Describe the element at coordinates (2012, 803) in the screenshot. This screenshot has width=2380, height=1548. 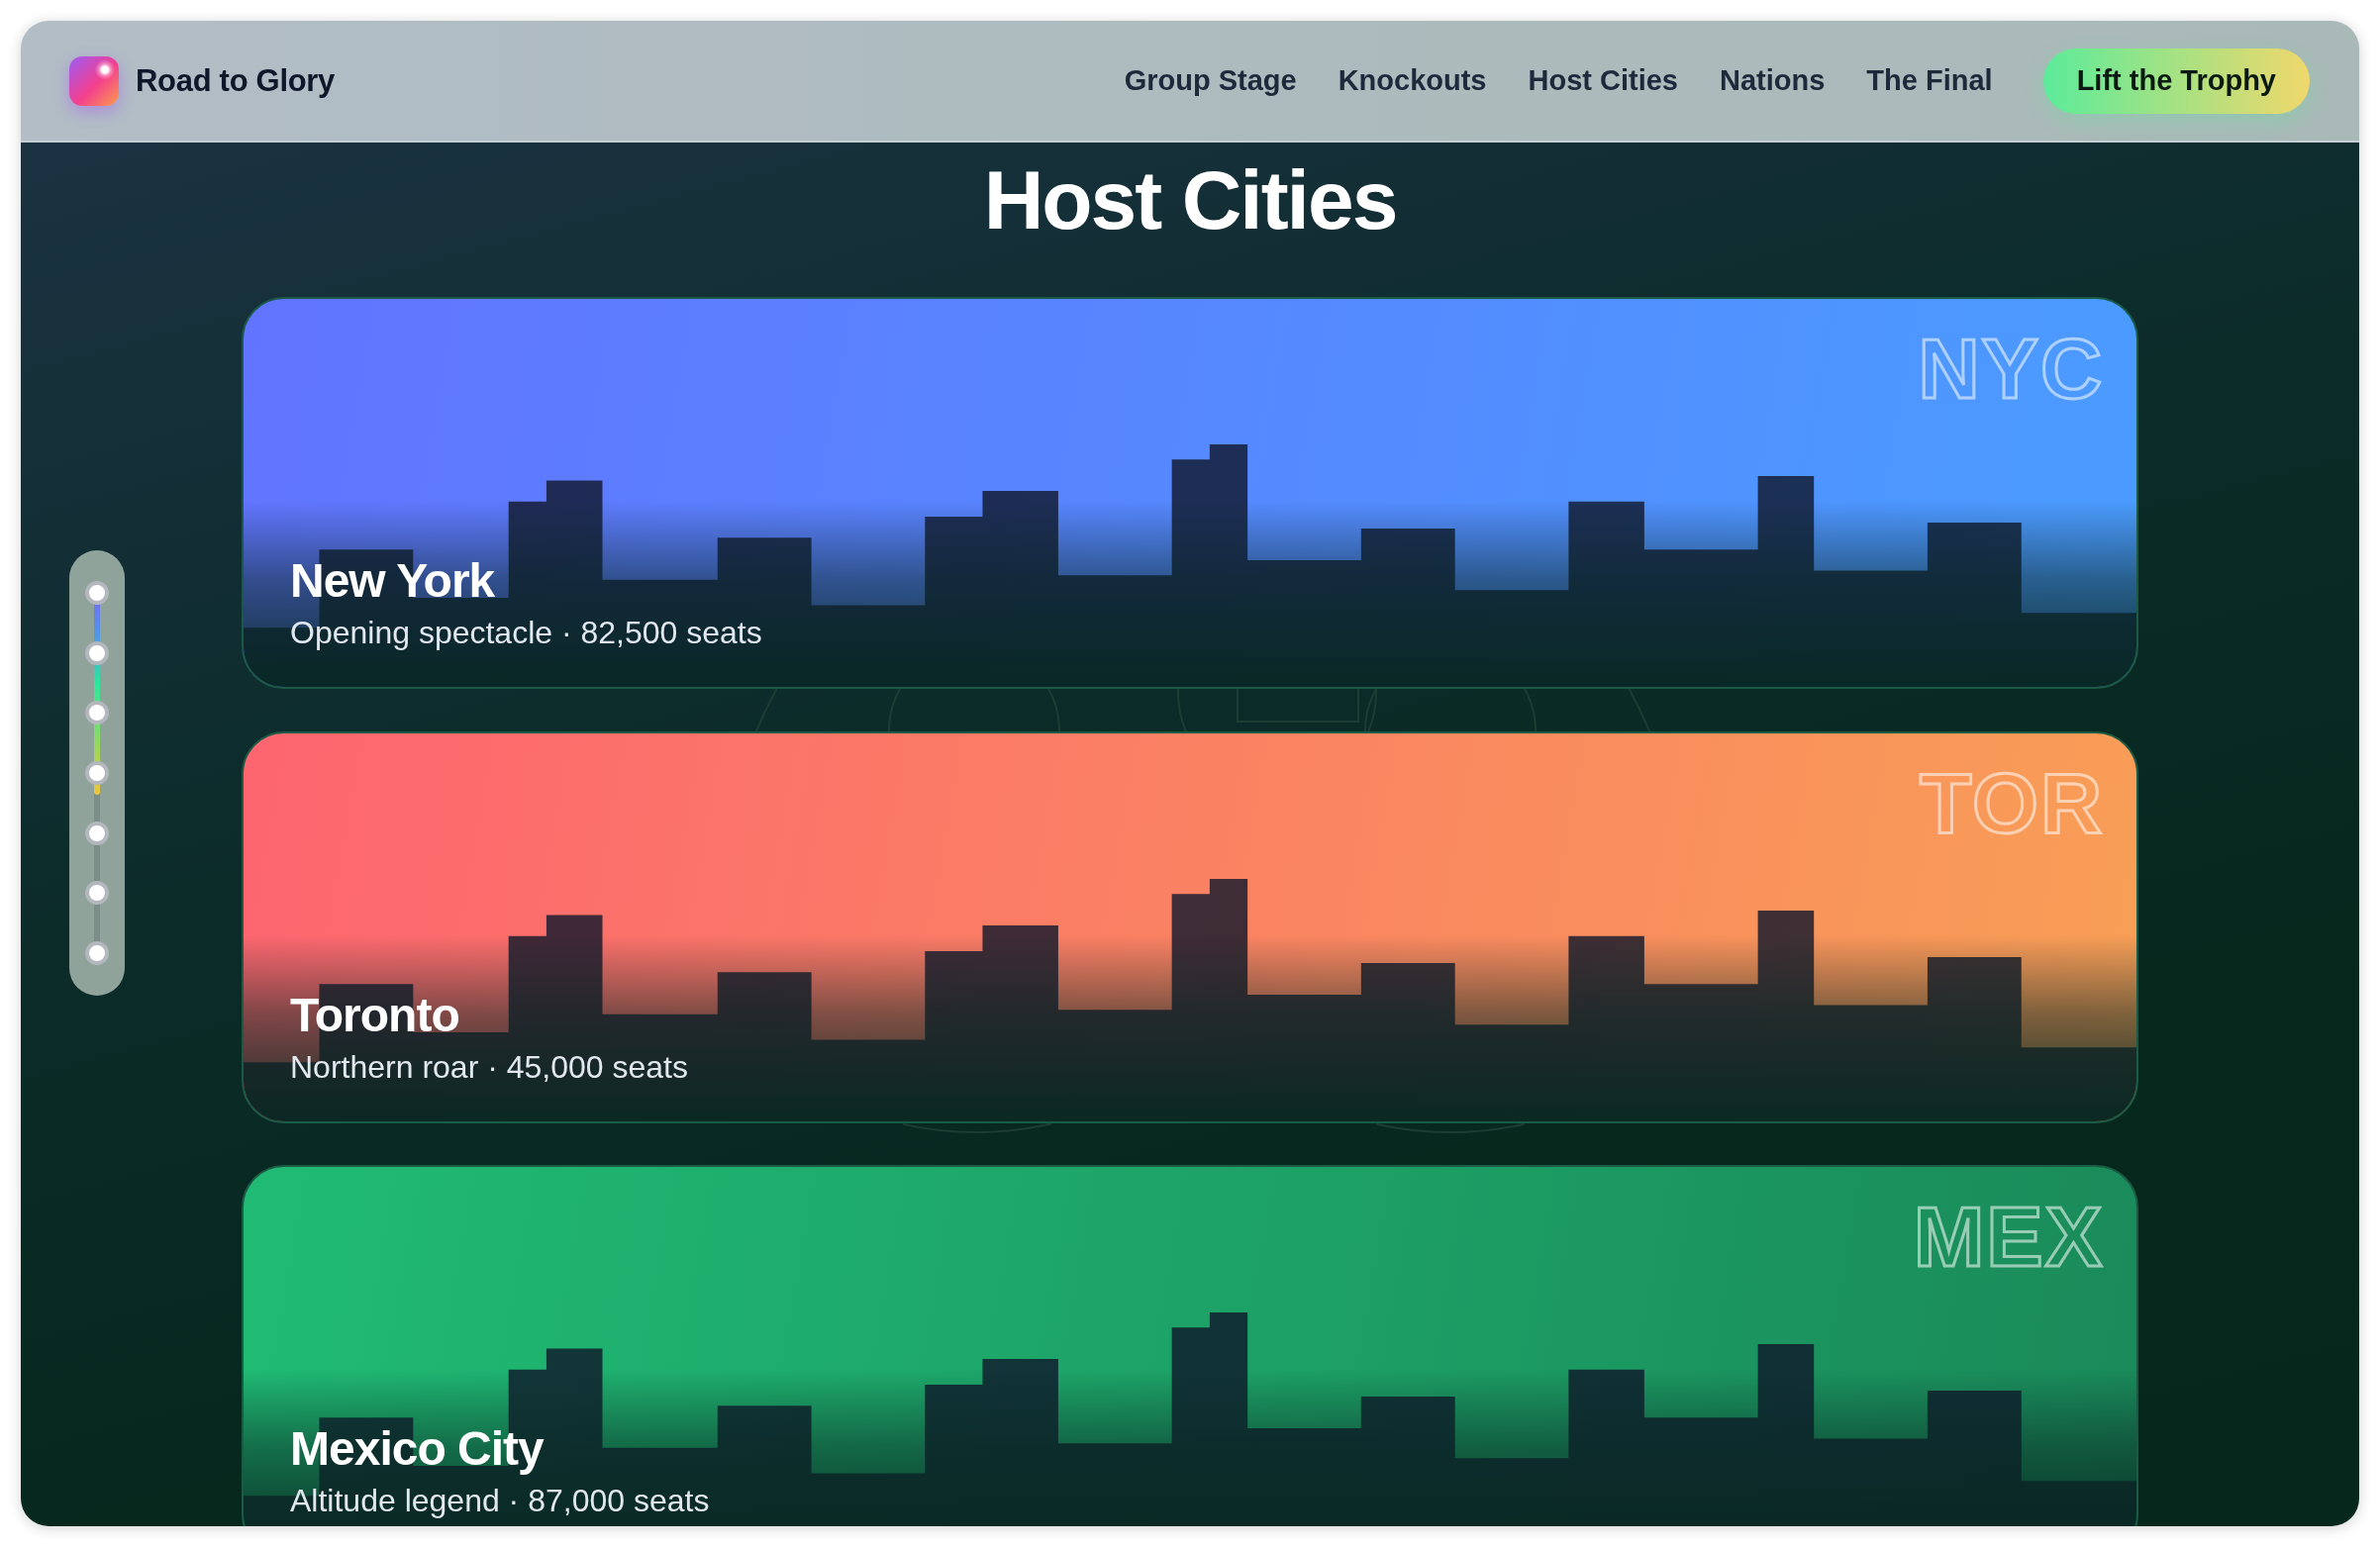
I see `city-code: TOR` at that location.